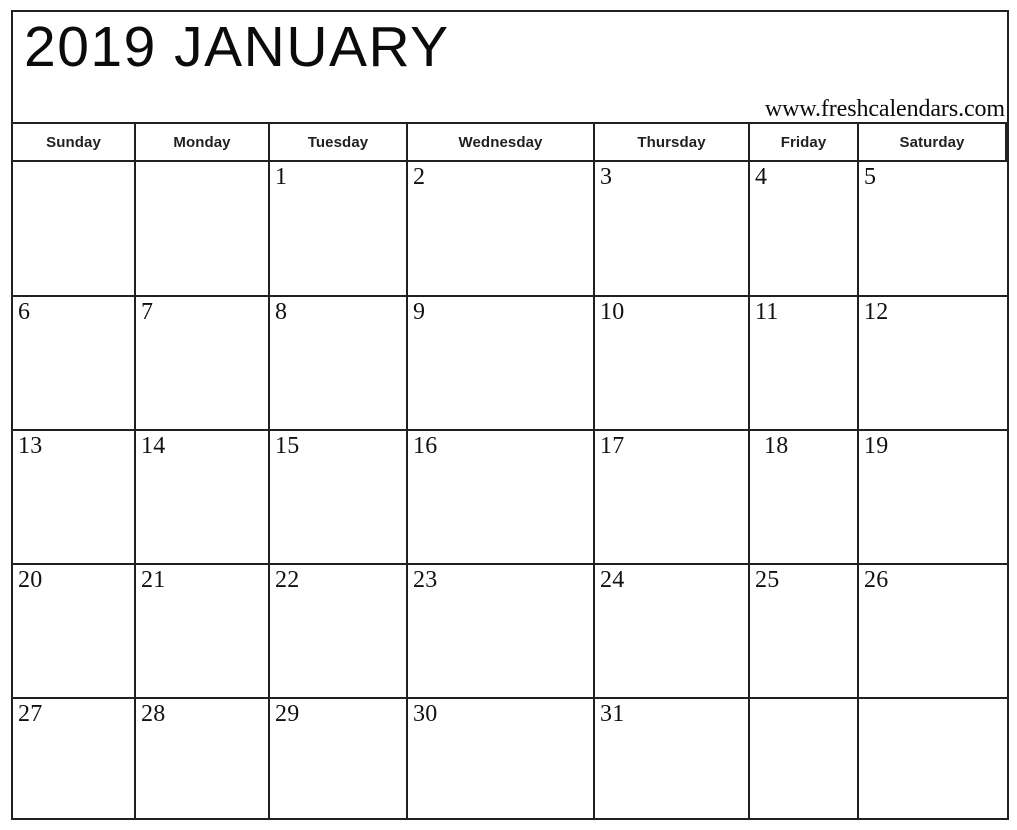  Describe the element at coordinates (612, 580) in the screenshot. I see `day-number: 24` at that location.